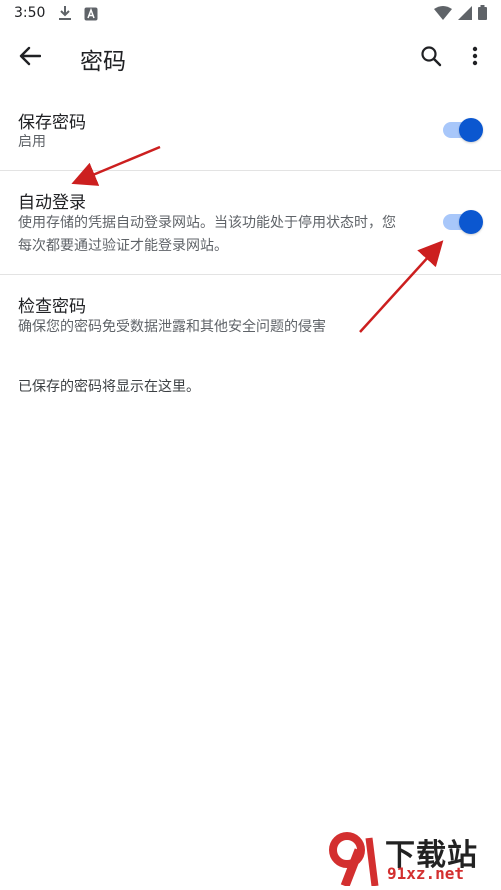 This screenshot has height=890, width=501. I want to click on saved-passwords-info: 已保存的密码将显示在这里。, so click(109, 387).